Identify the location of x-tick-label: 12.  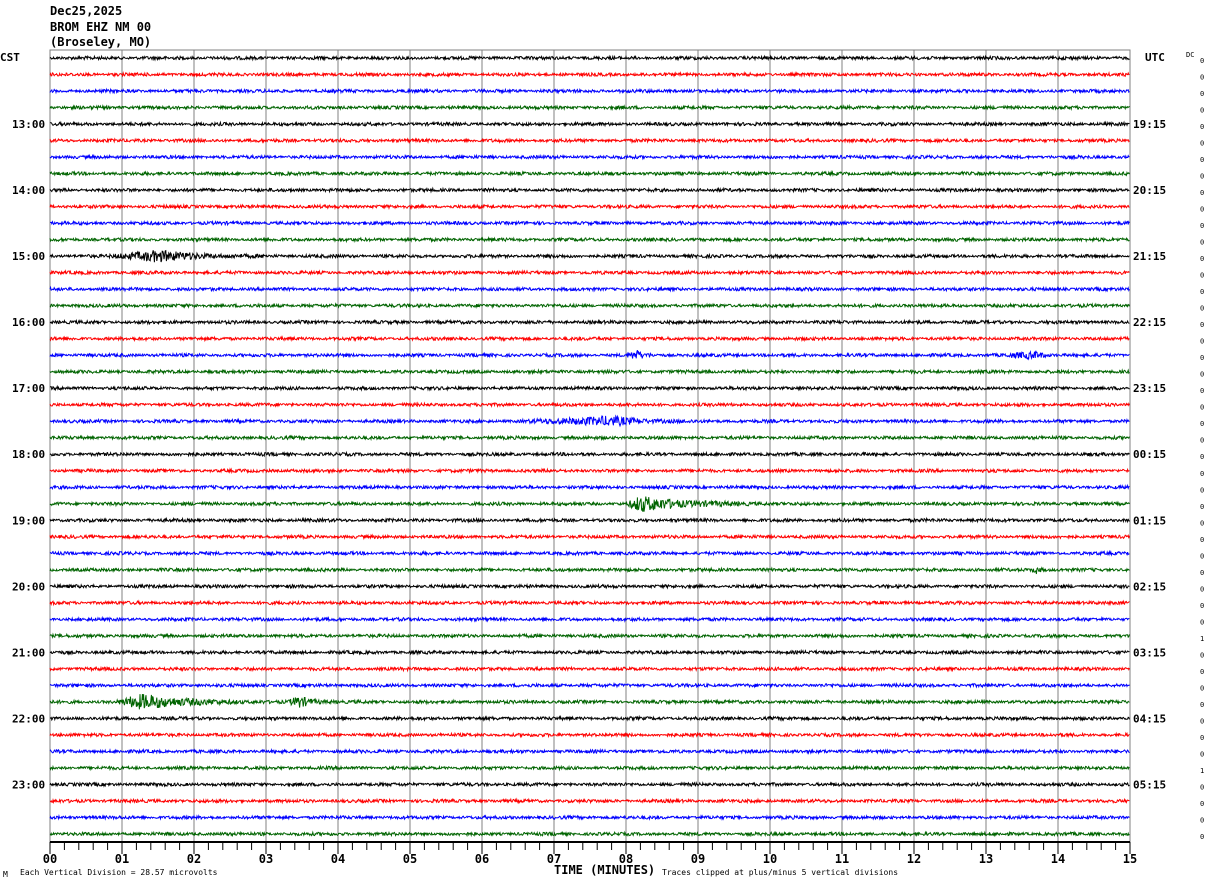
(914, 859).